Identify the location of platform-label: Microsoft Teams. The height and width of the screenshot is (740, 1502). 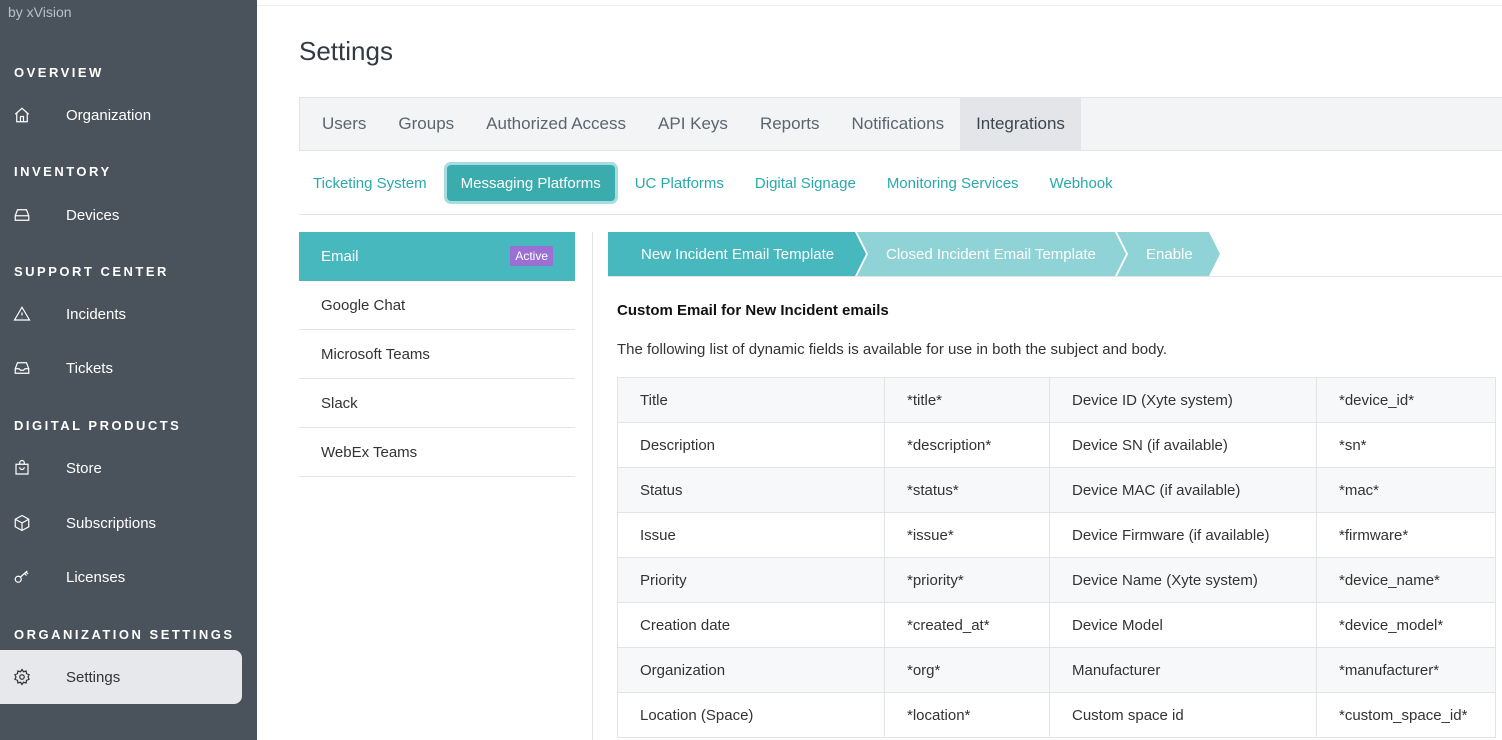
(375, 354).